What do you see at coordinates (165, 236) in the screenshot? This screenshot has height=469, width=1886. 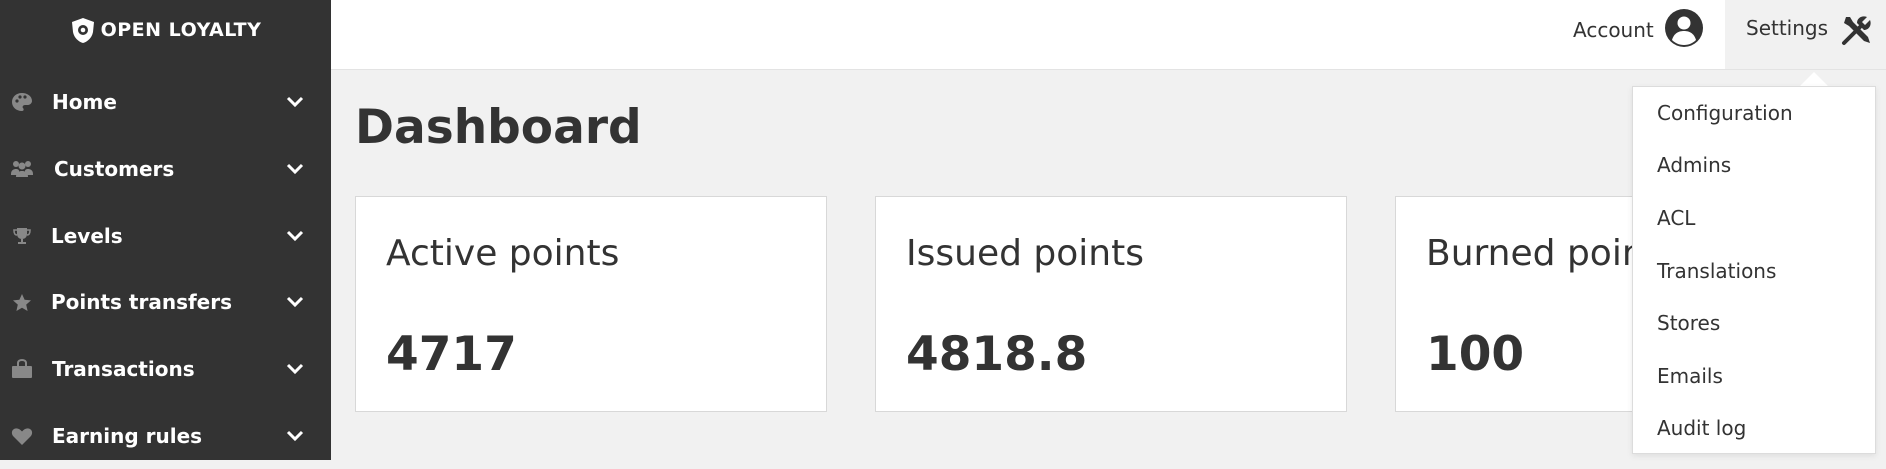 I see `sidebar-item-levels: Levels` at bounding box center [165, 236].